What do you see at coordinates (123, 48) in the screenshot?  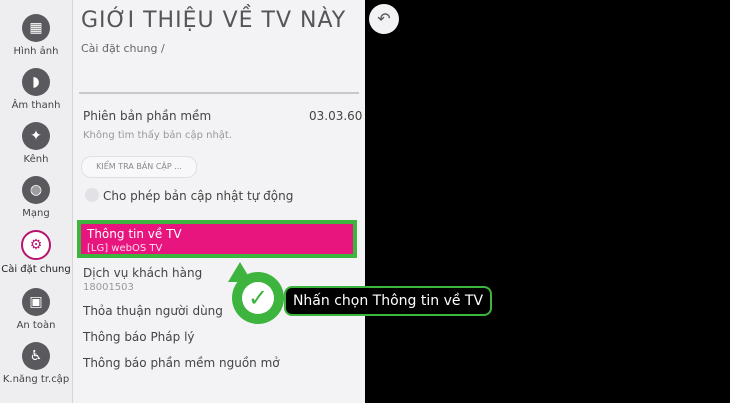 I see `breadcrumb: Cài đặt chung /` at bounding box center [123, 48].